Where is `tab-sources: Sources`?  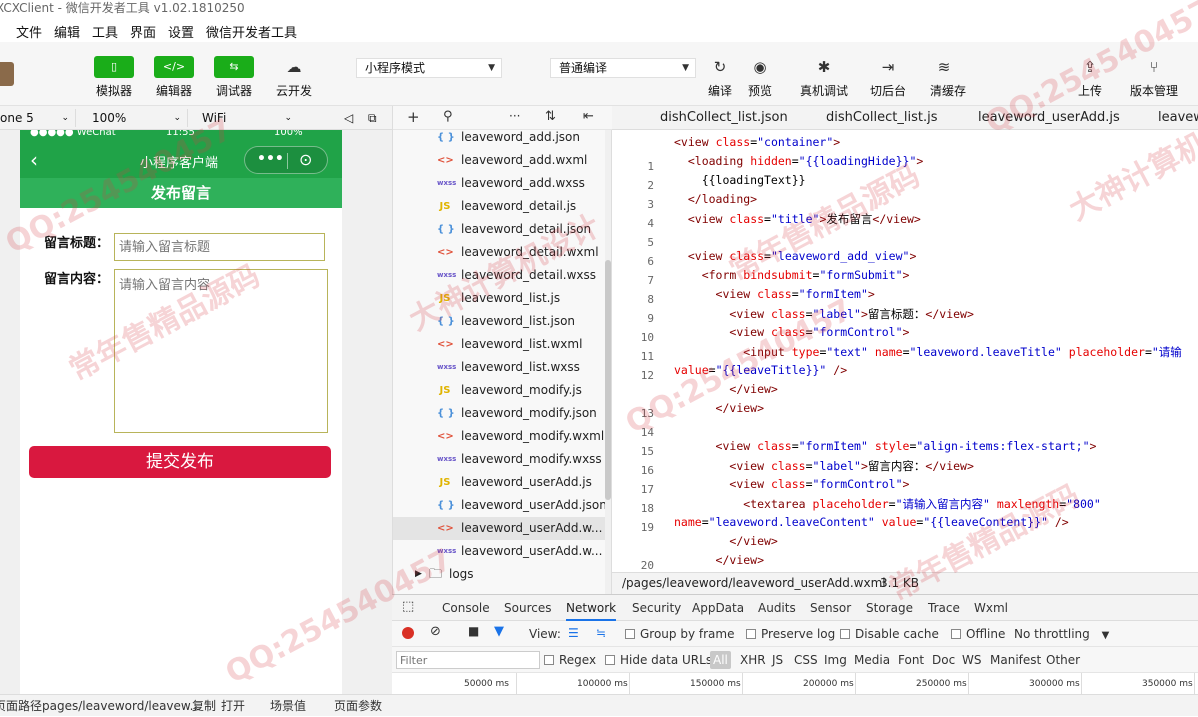 tab-sources: Sources is located at coordinates (527, 608).